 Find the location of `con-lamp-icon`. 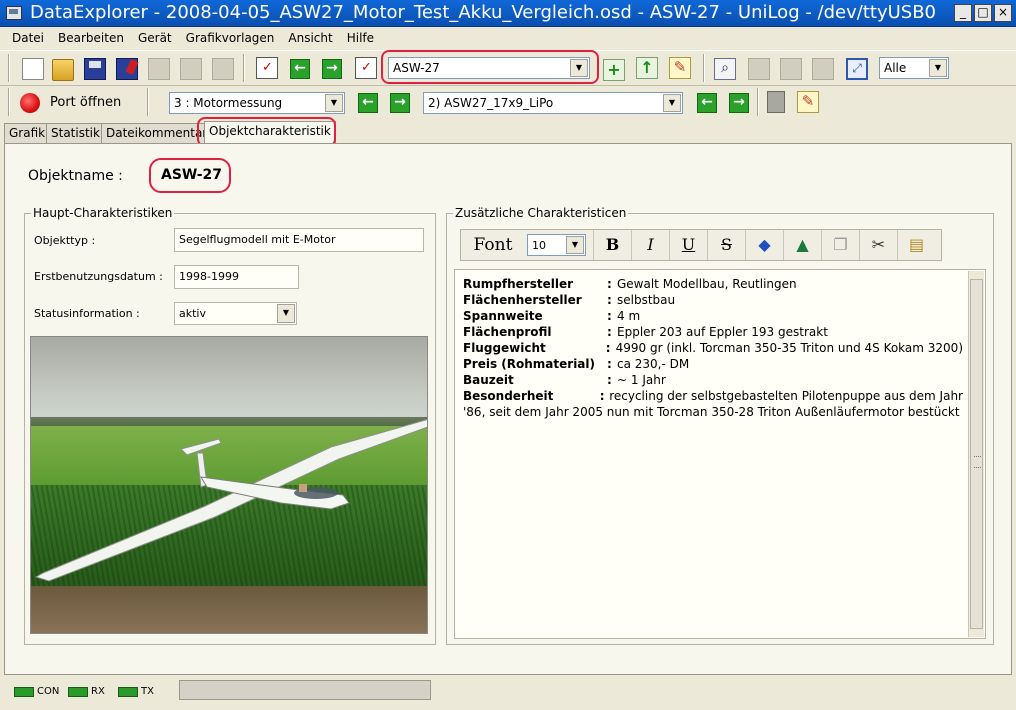

con-lamp-icon is located at coordinates (24, 691).